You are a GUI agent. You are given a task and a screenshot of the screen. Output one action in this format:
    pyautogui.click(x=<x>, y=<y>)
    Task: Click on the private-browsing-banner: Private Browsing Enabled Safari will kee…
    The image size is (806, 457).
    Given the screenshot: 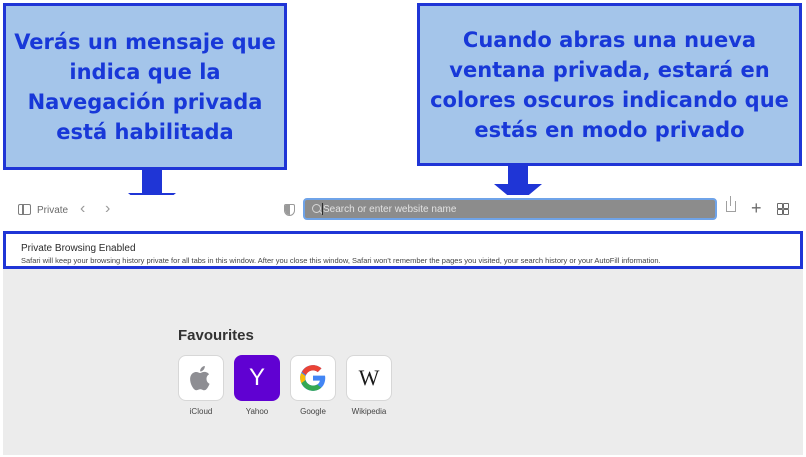 What is the action you would take?
    pyautogui.click(x=403, y=250)
    